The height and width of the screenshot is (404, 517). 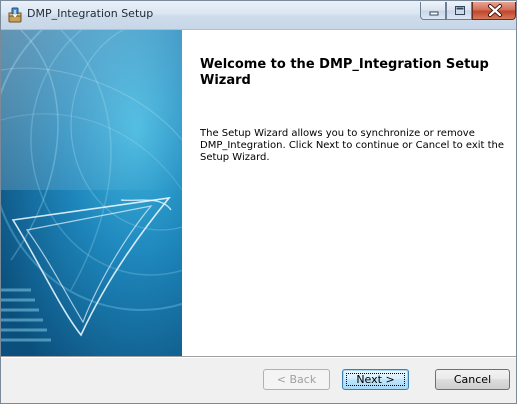 I want to click on installer-package-icon, so click(x=15, y=15).